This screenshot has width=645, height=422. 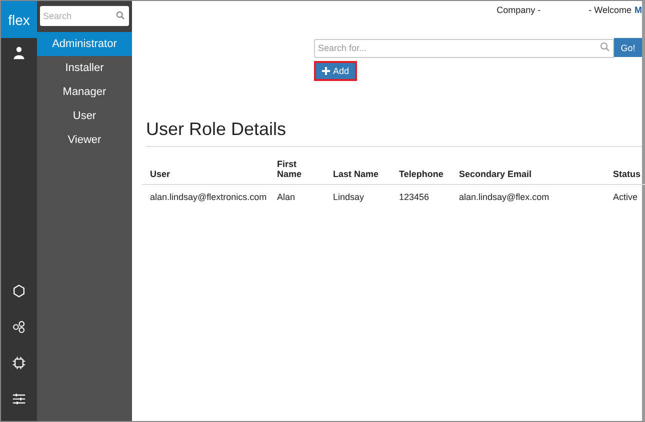 What do you see at coordinates (19, 363) in the screenshot?
I see `chip-icon` at bounding box center [19, 363].